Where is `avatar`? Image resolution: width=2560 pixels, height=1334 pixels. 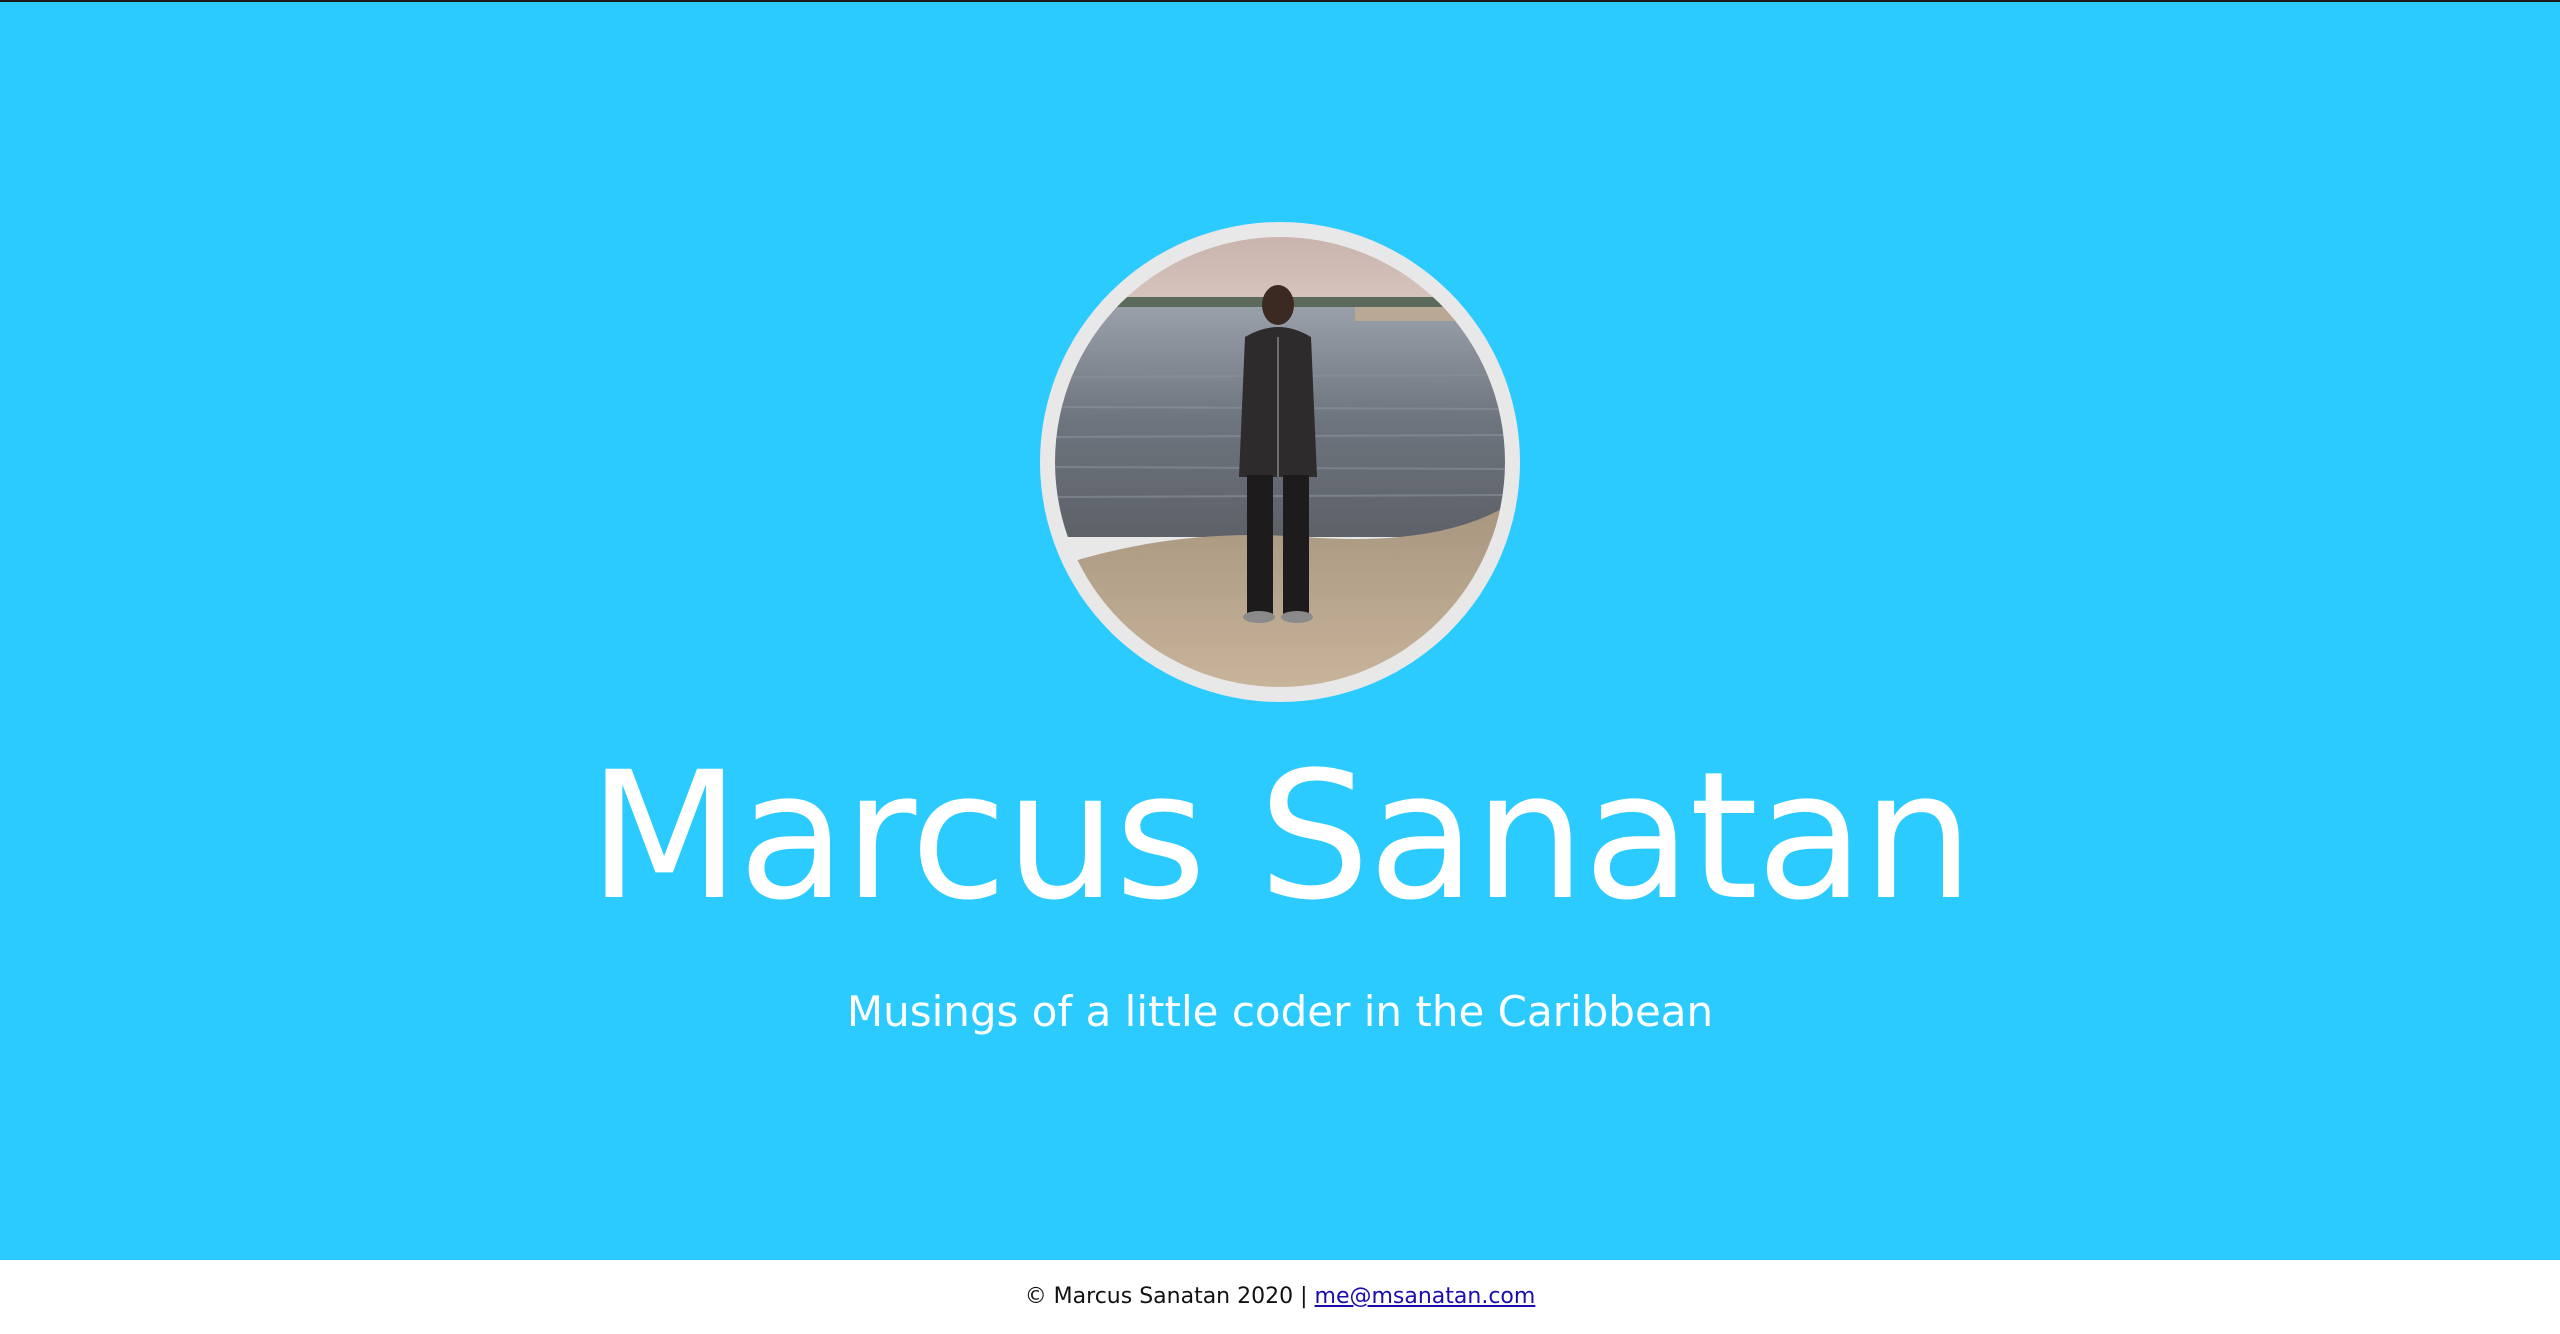 avatar is located at coordinates (1280, 462).